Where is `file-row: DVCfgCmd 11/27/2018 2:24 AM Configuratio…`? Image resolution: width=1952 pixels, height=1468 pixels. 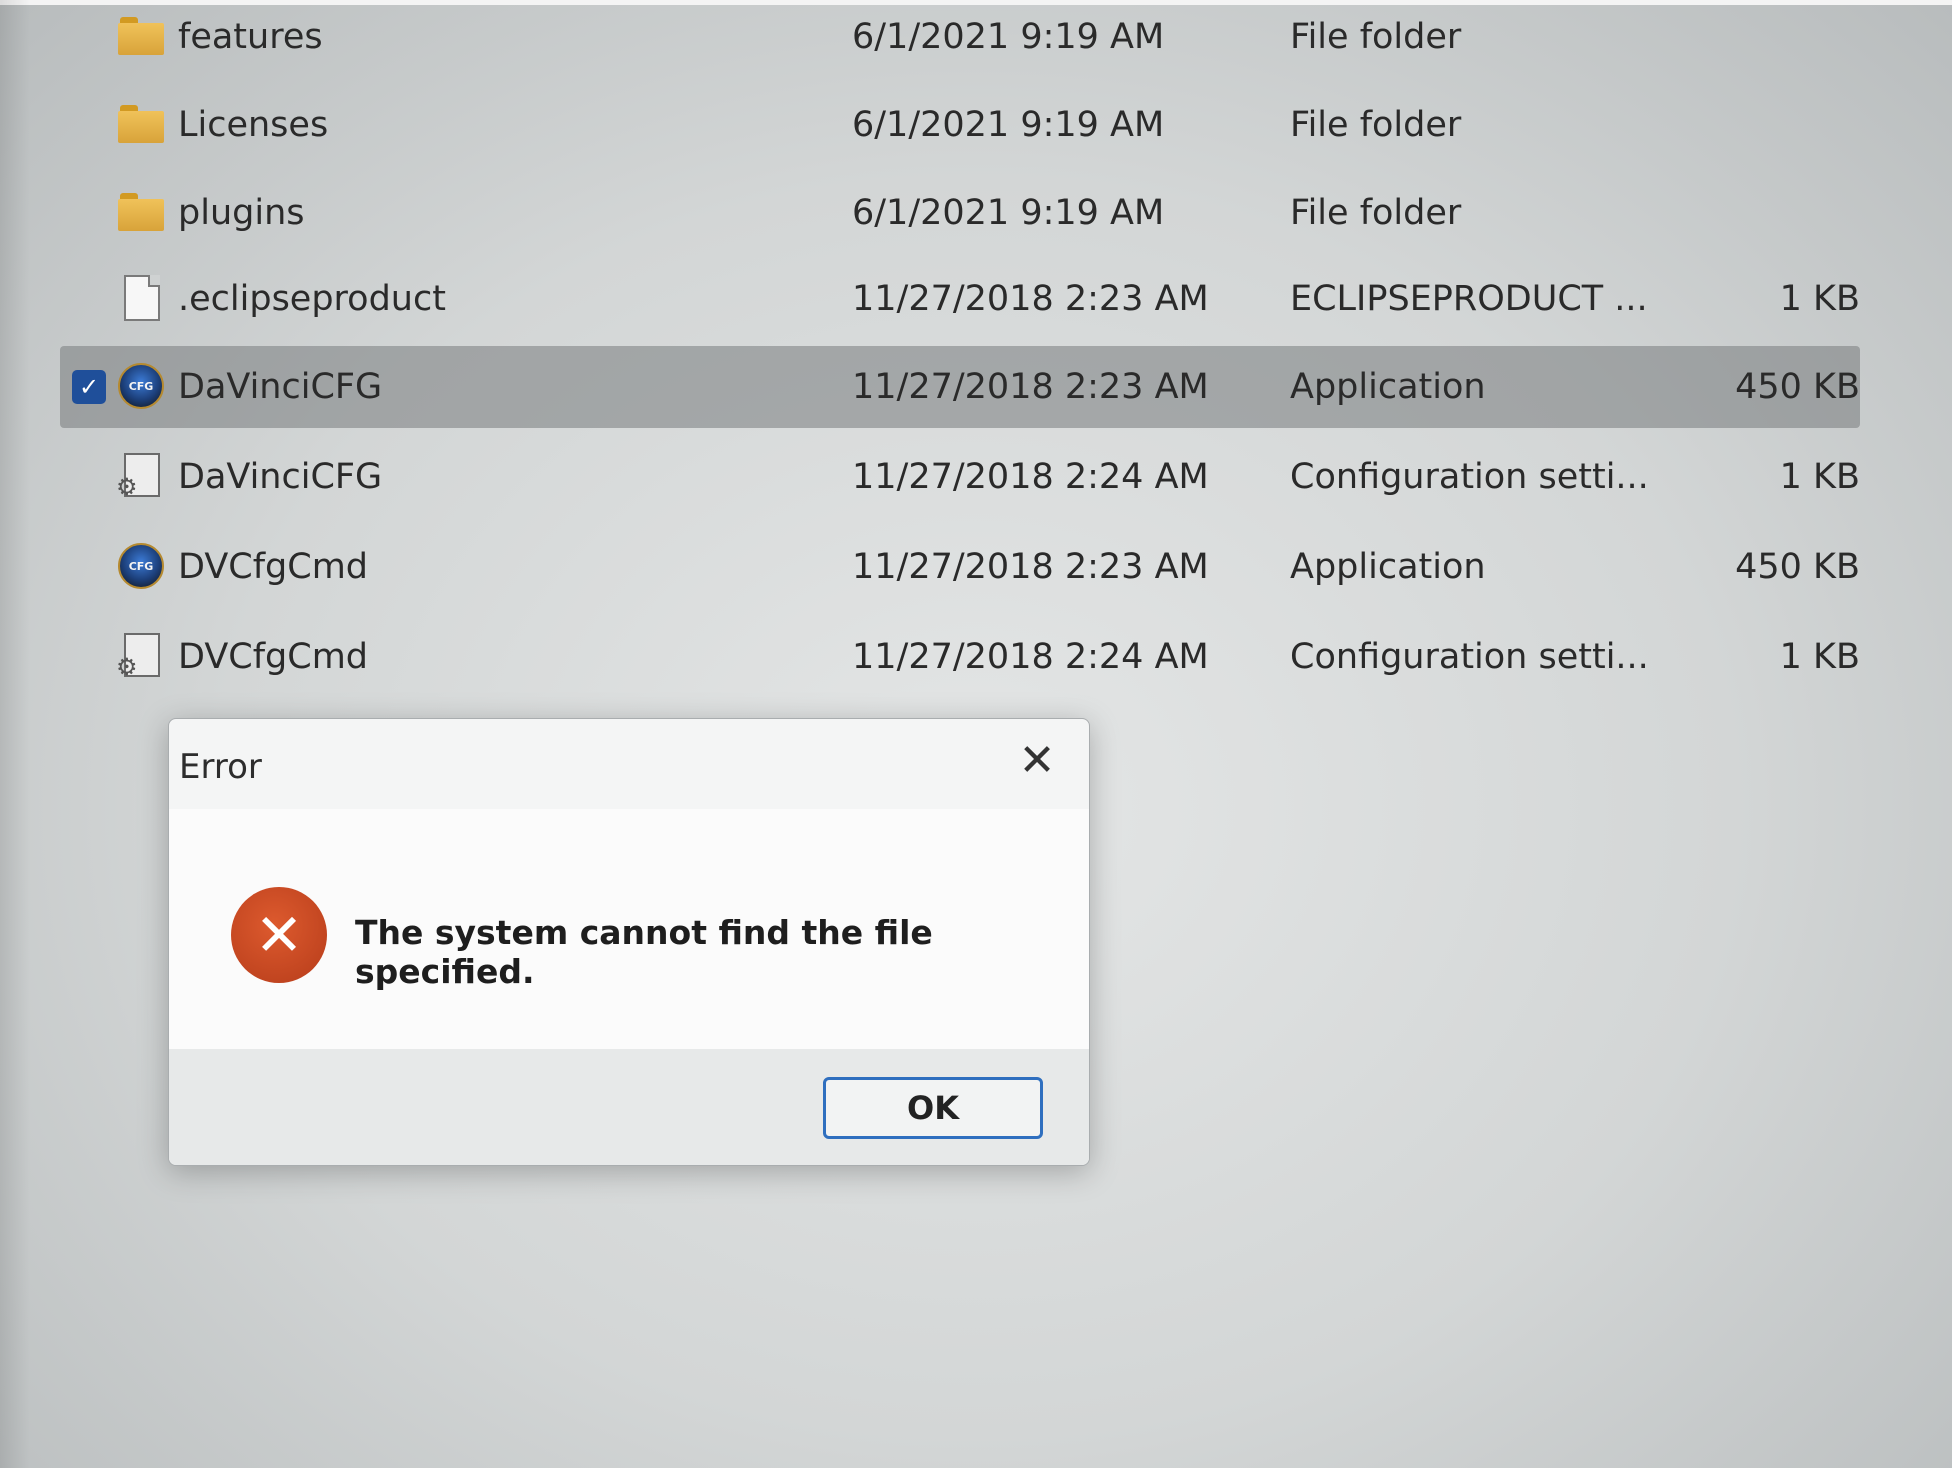
file-row: DVCfgCmd 11/27/2018 2:24 AM Configuratio… is located at coordinates (960, 657).